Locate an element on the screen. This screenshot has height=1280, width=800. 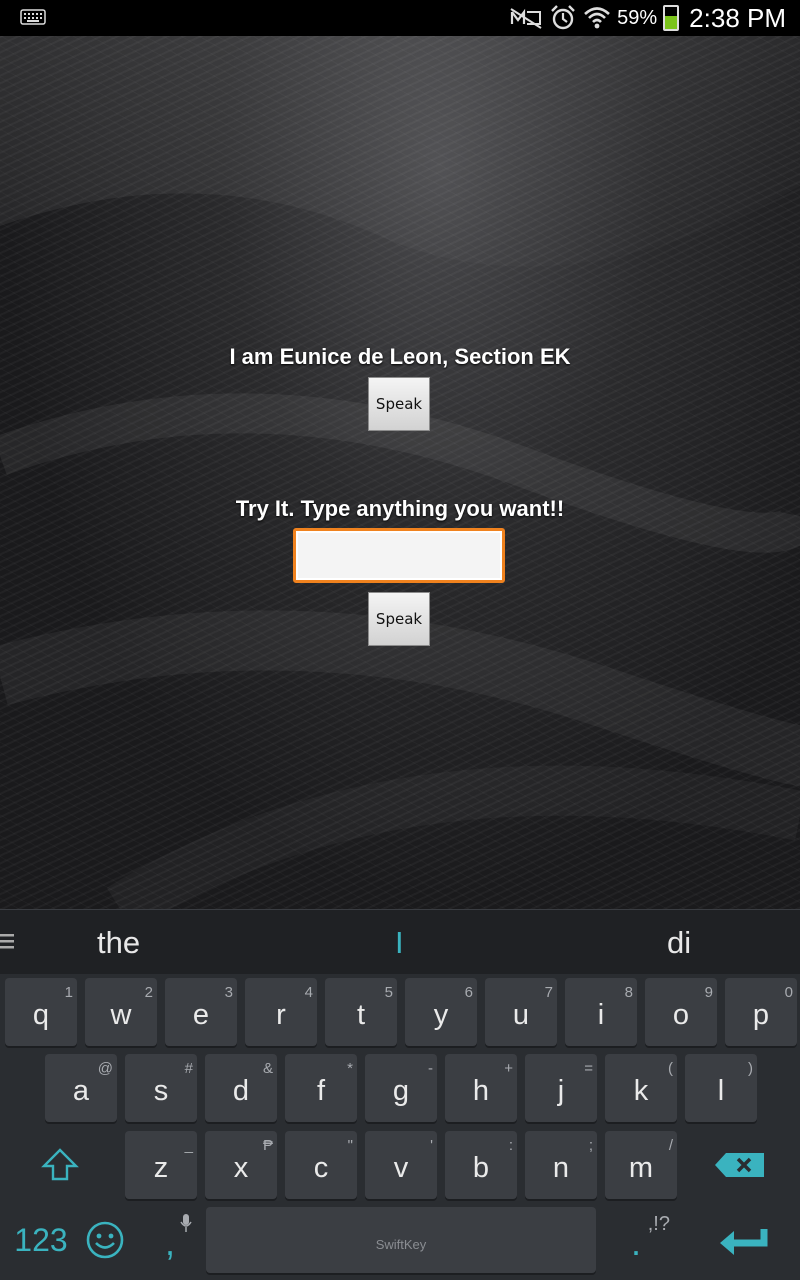
key-k: k( is located at coordinates (641, 1088).